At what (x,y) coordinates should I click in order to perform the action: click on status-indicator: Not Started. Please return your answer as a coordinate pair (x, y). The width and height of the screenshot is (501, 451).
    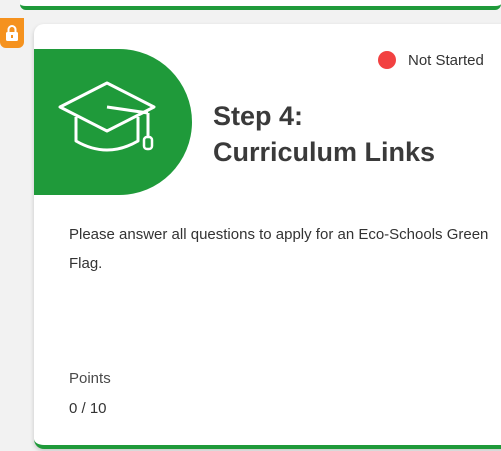
    Looking at the image, I should click on (431, 60).